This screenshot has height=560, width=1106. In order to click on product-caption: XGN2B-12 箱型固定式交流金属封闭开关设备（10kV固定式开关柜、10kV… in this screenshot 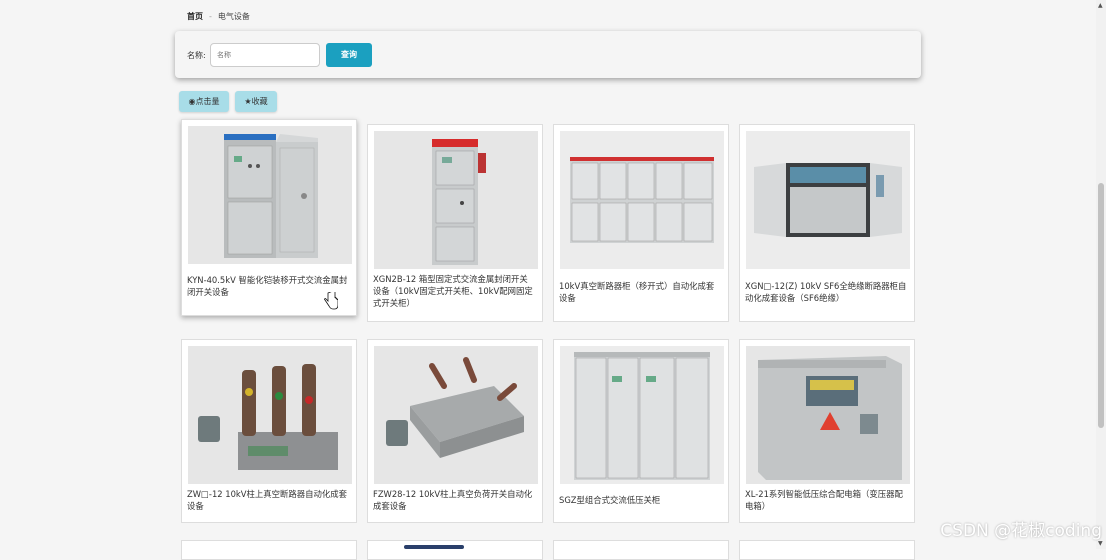, I will do `click(454, 291)`.